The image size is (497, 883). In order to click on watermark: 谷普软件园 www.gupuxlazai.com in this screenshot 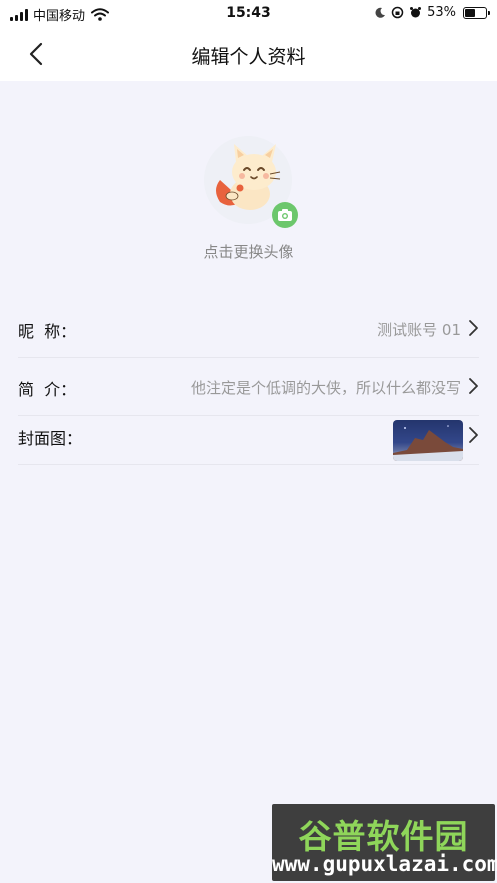, I will do `click(384, 842)`.